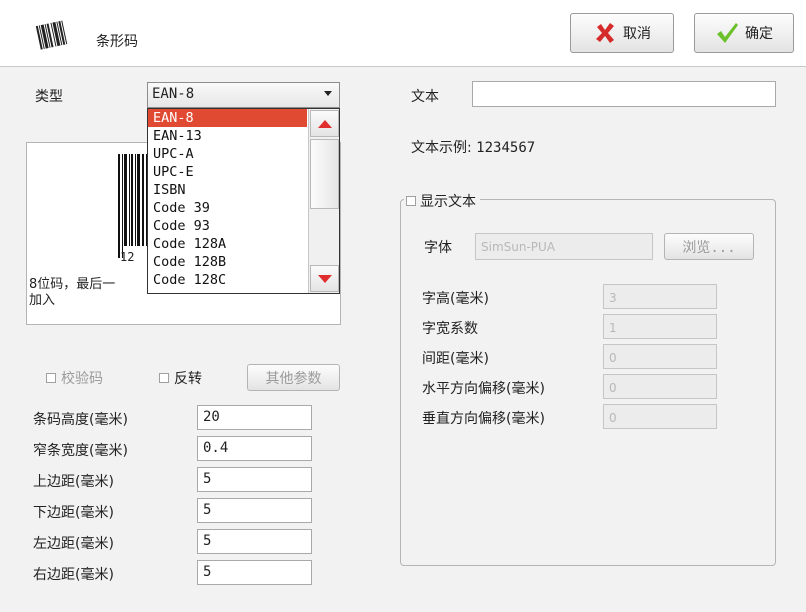 The height and width of the screenshot is (612, 806). I want to click on dropdown-scrollbar, so click(323, 201).